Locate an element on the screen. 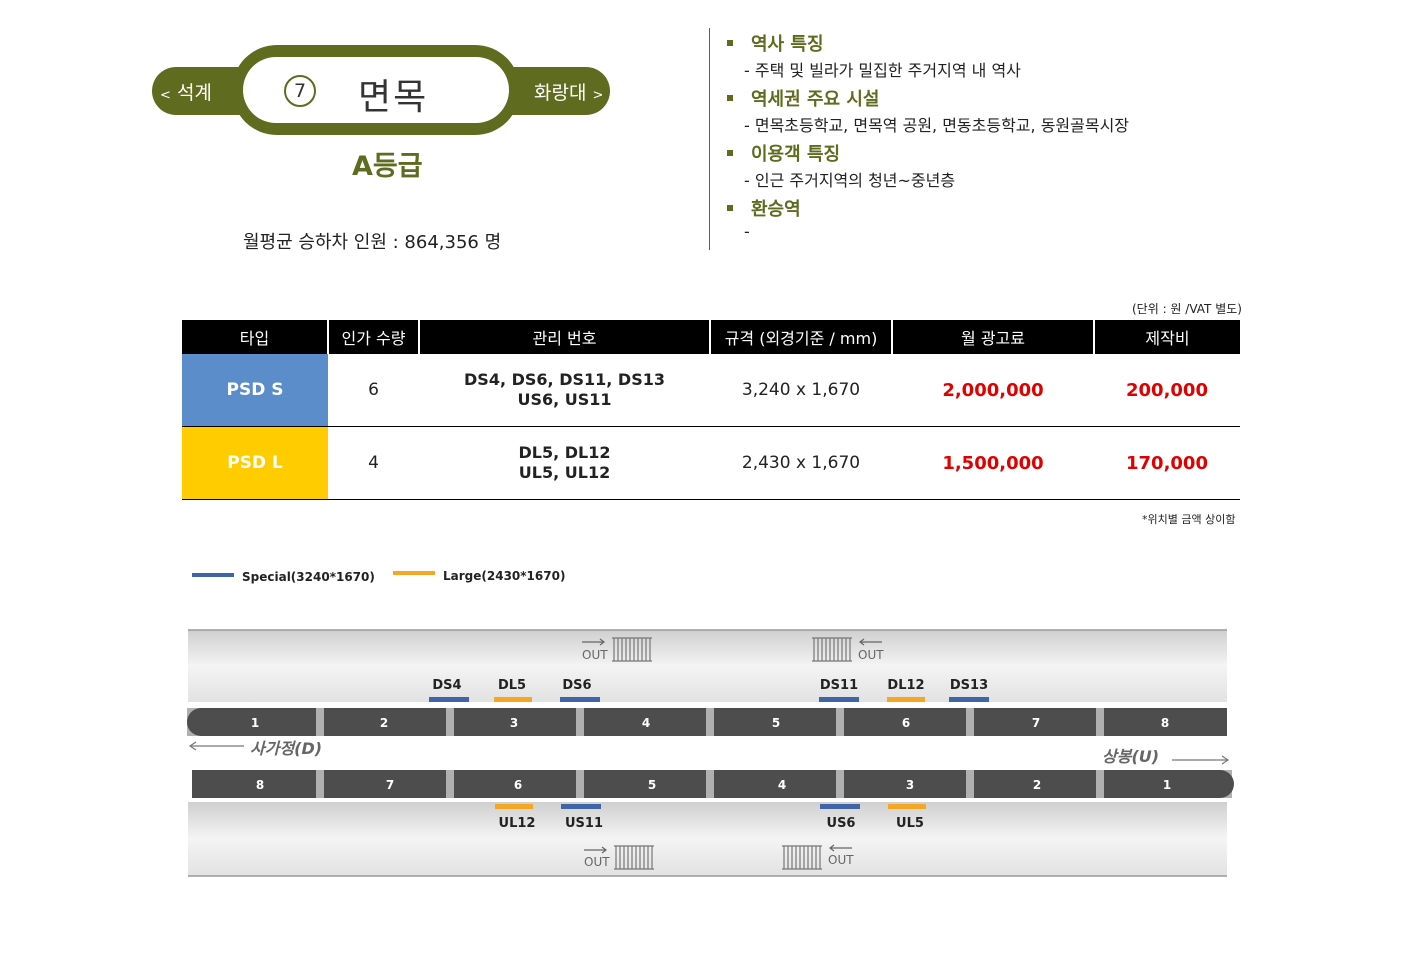  direction-up-label: 상봉(U) is located at coordinates (1130, 756).